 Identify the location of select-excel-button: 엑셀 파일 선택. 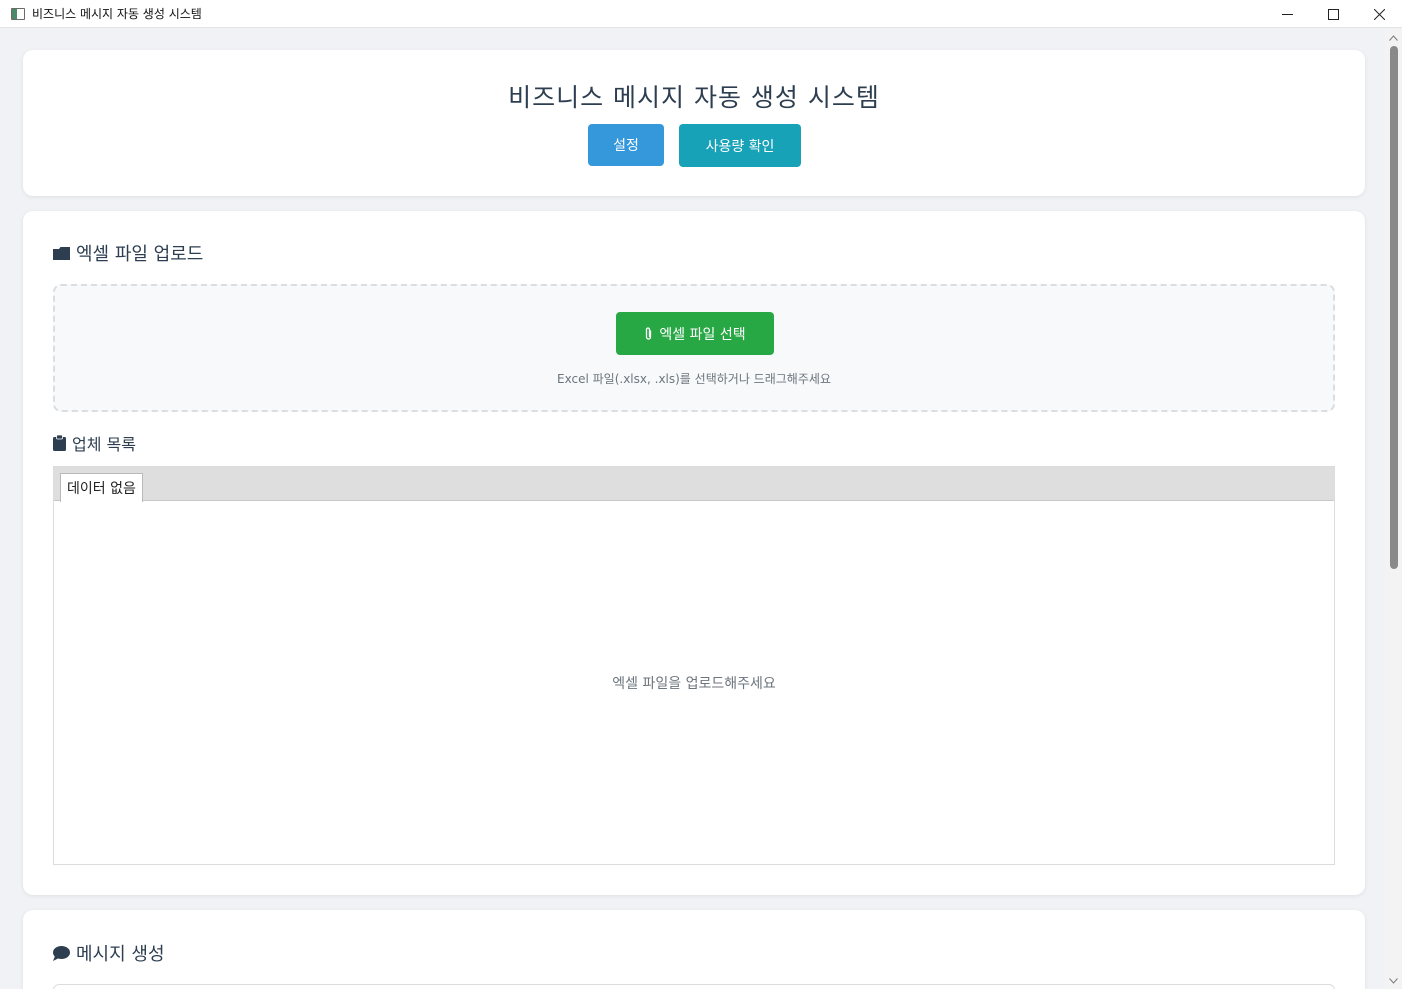
(695, 333).